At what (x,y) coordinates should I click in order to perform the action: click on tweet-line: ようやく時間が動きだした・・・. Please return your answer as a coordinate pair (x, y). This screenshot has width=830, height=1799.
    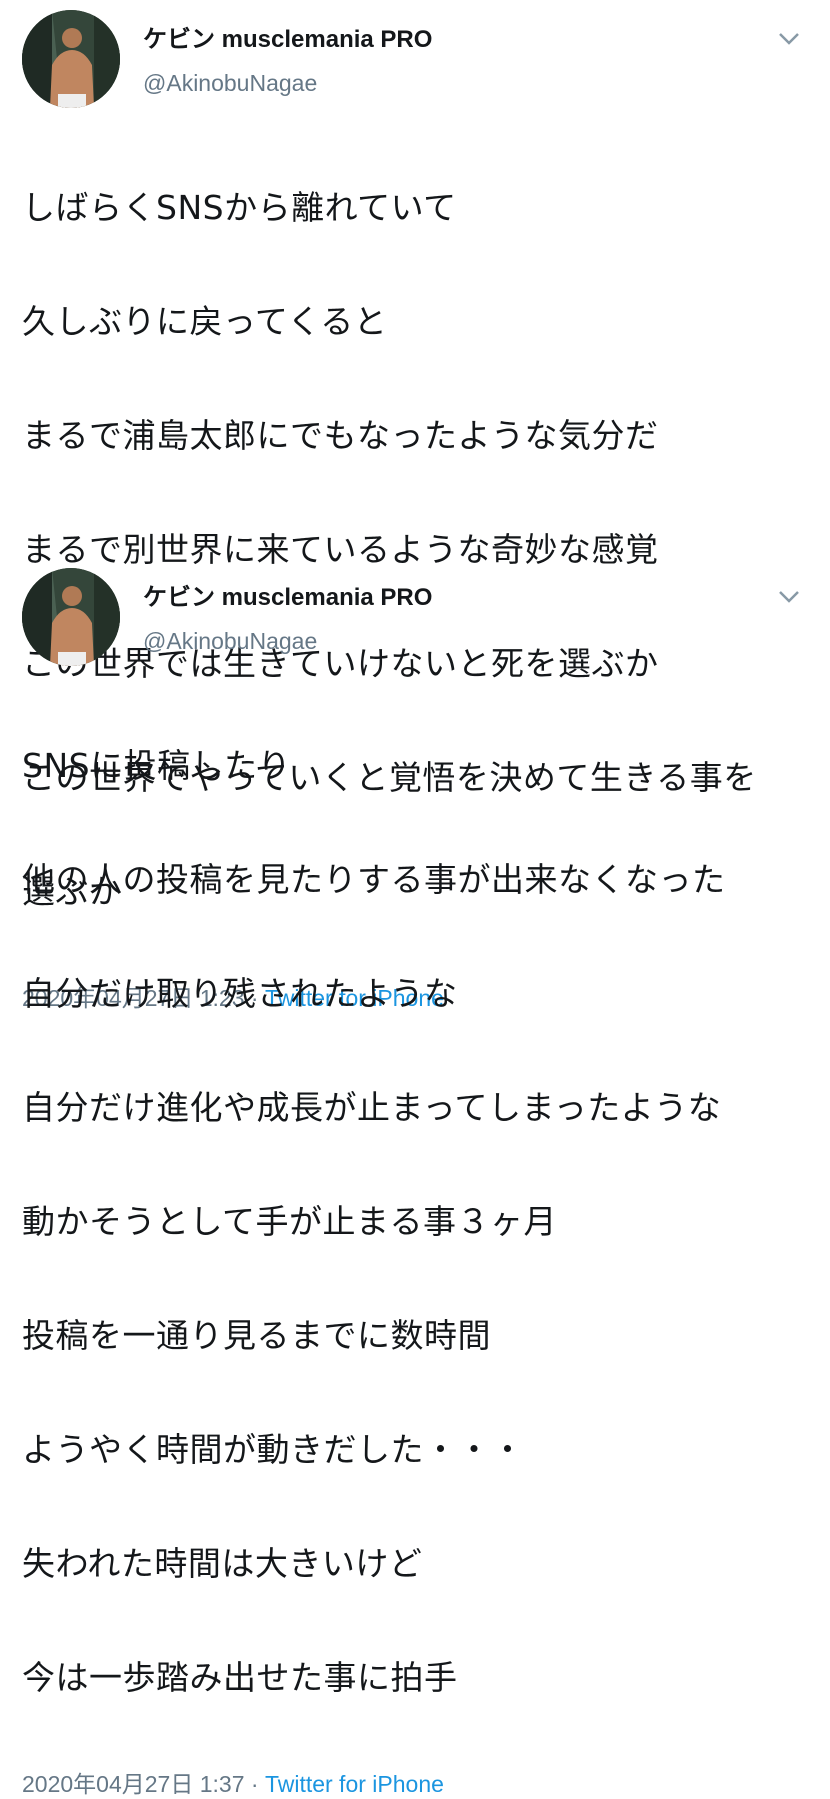
    Looking at the image, I should click on (273, 1449).